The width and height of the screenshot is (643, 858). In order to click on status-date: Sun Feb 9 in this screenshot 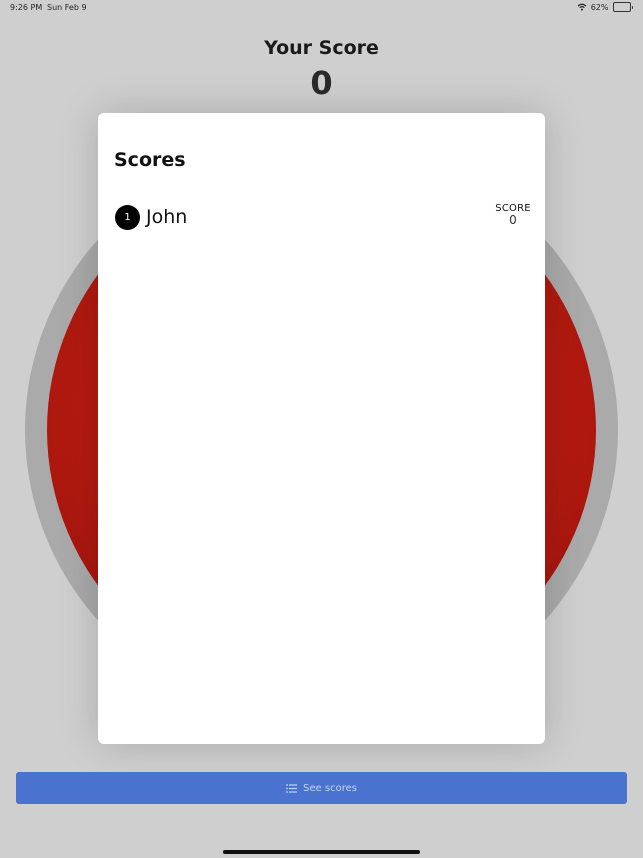, I will do `click(67, 7)`.